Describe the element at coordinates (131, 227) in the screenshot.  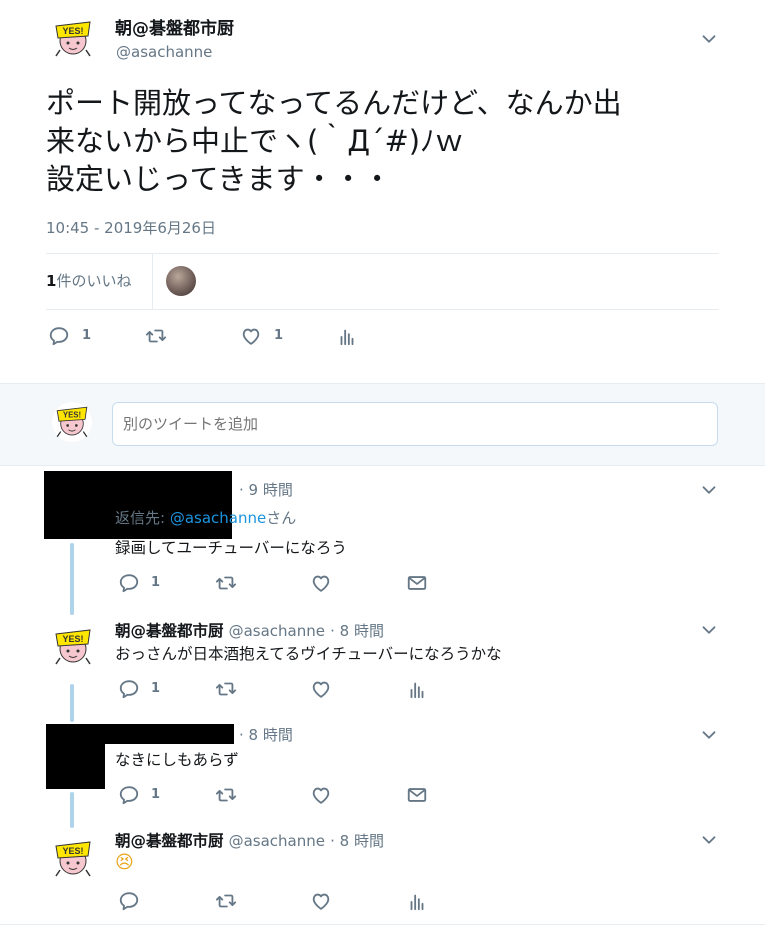
I see `timestamp: 10:45 - 2019年6月26日` at that location.